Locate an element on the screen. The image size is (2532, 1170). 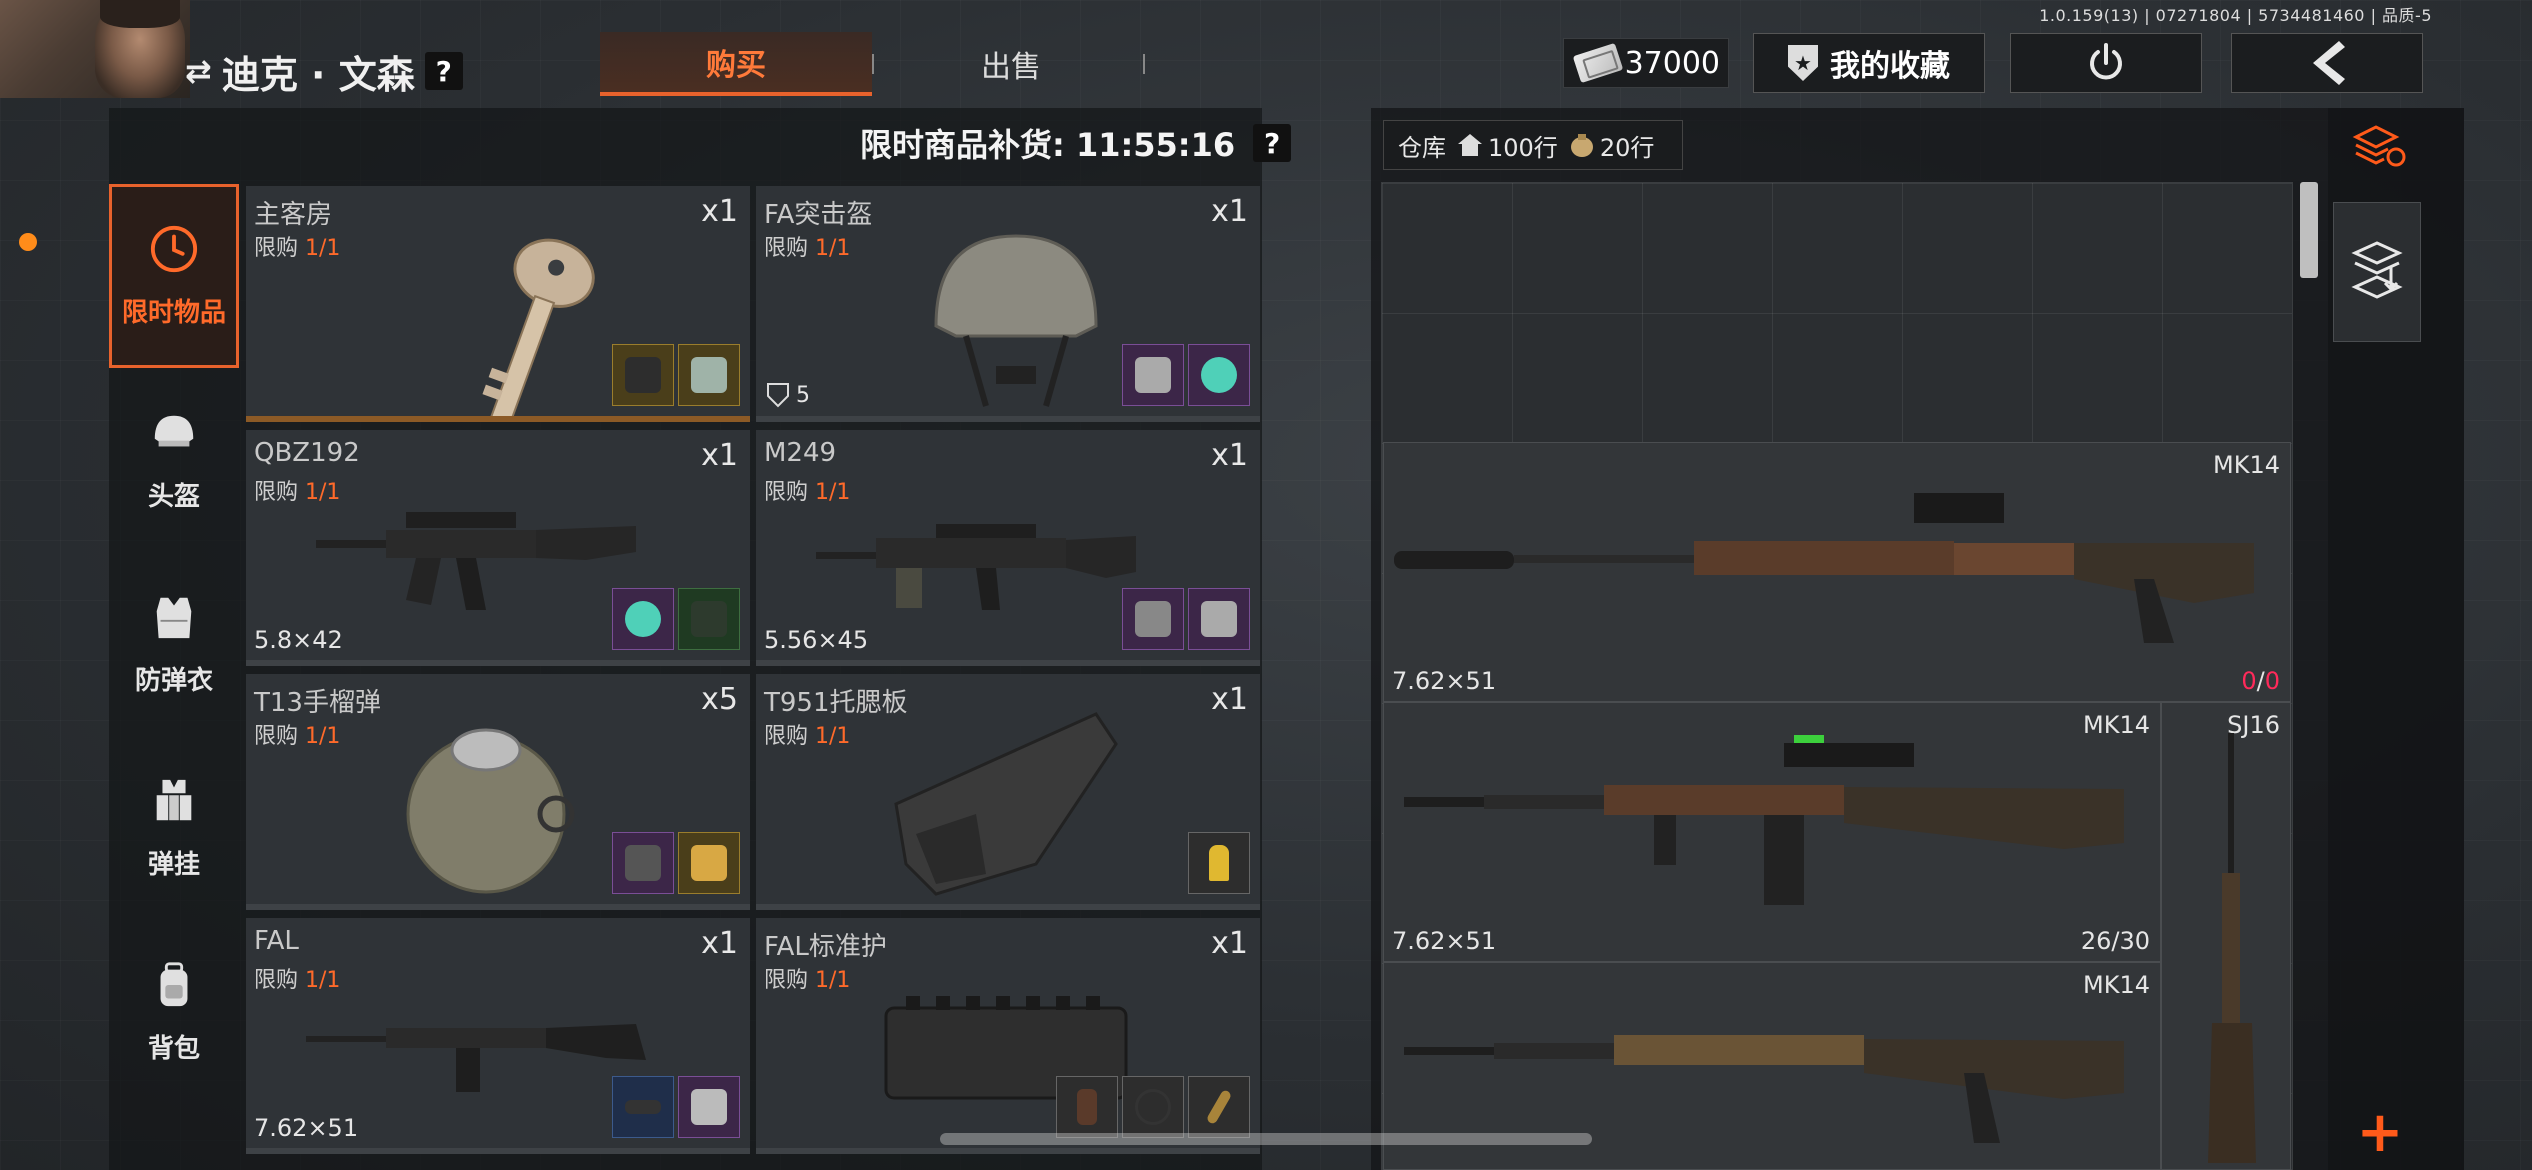
category-label: 防弹衣 is located at coordinates (173, 680).